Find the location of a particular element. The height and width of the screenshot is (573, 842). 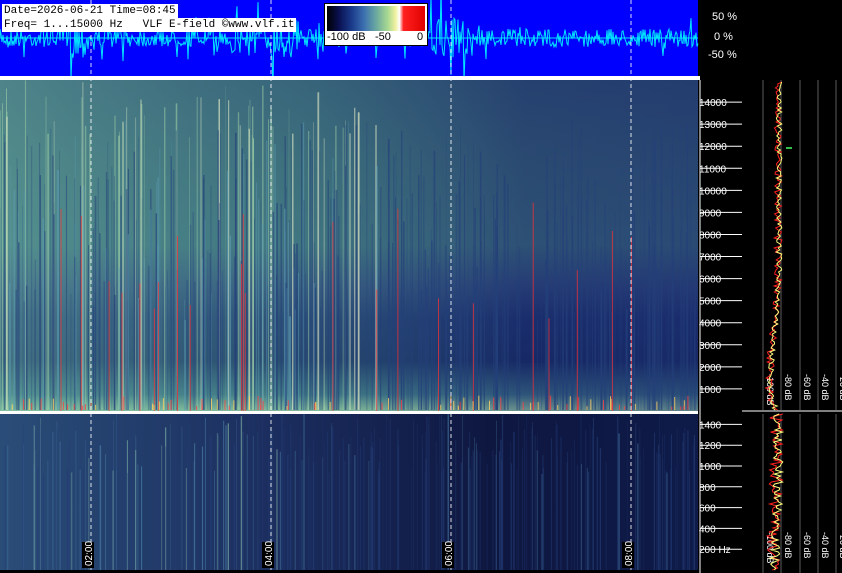

frequency-tick-label: 2000 is located at coordinates (710, 368).